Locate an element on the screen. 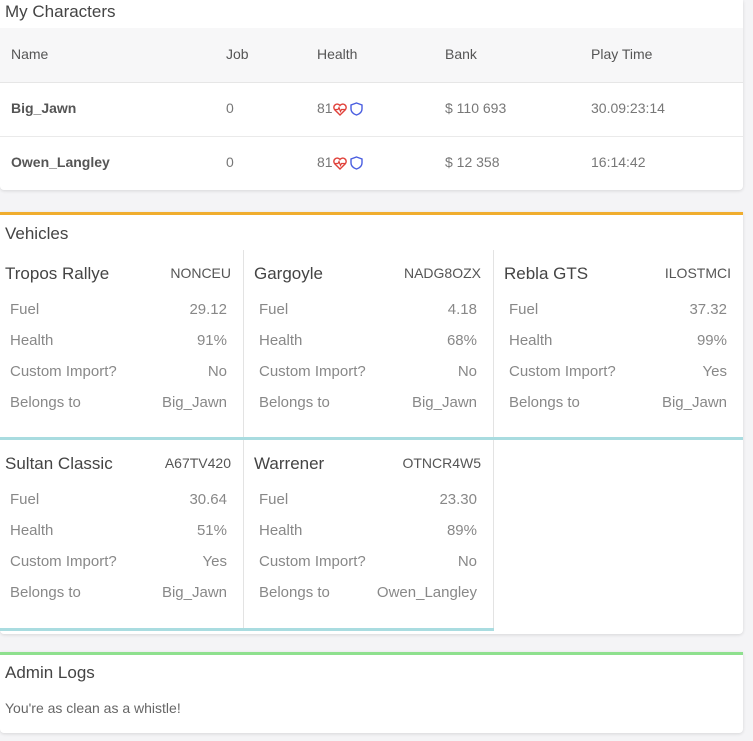 Image resolution: width=753 pixels, height=741 pixels. vehicle-name: Tropos Rallye is located at coordinates (57, 273).